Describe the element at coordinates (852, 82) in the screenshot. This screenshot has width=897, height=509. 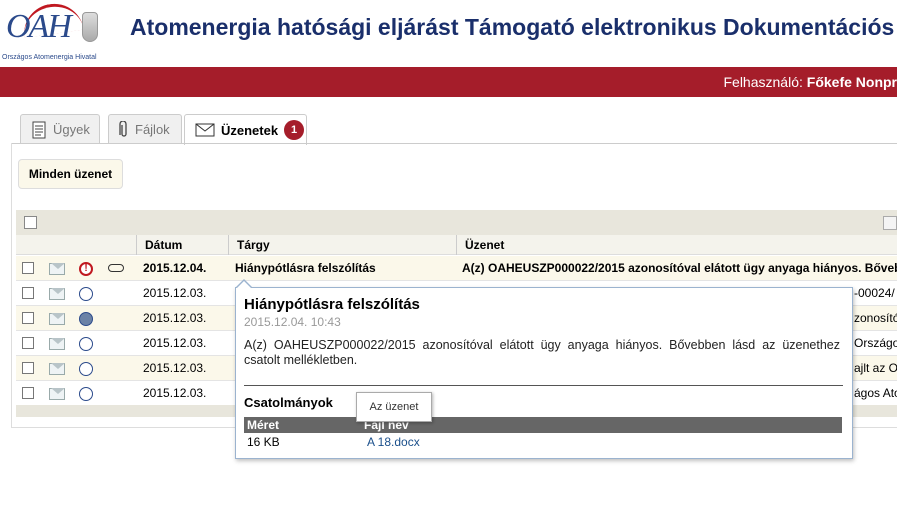
I see `user-name: Főkefe Nonpr` at that location.